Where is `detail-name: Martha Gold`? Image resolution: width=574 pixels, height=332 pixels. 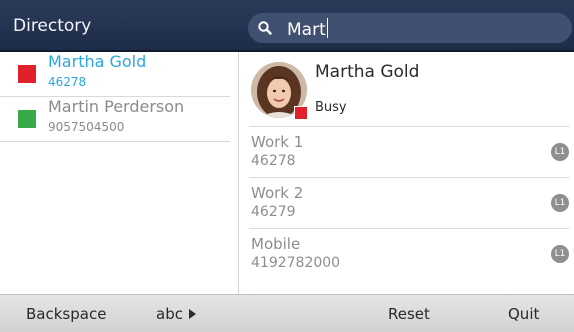 detail-name: Martha Gold is located at coordinates (367, 72).